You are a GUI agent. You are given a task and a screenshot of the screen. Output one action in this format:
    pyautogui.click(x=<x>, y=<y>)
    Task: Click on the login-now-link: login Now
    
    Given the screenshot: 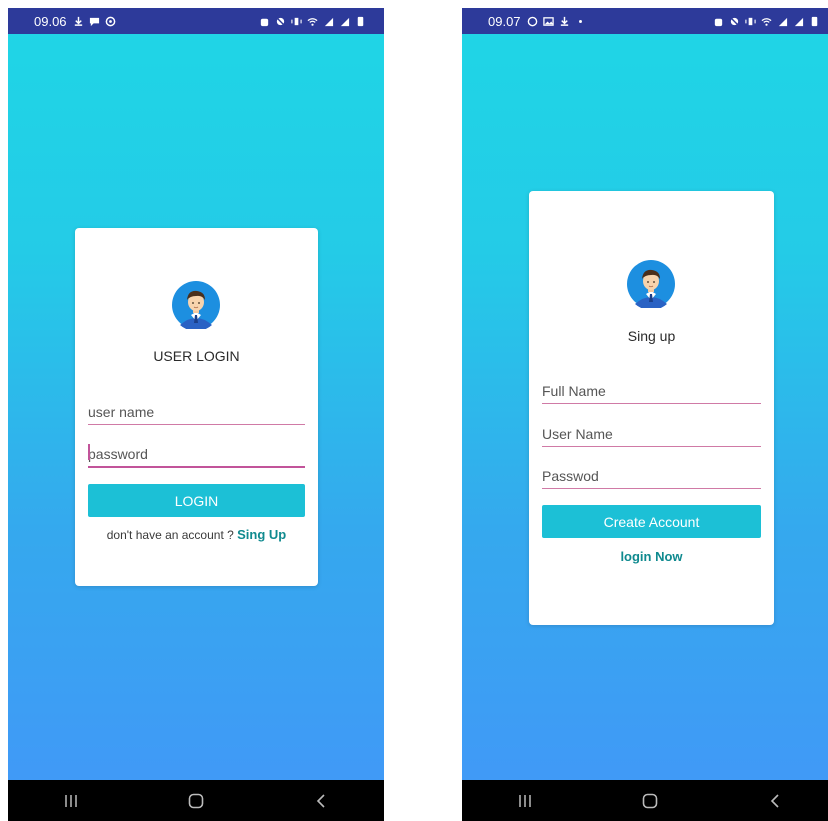 What is the action you would take?
    pyautogui.click(x=651, y=556)
    